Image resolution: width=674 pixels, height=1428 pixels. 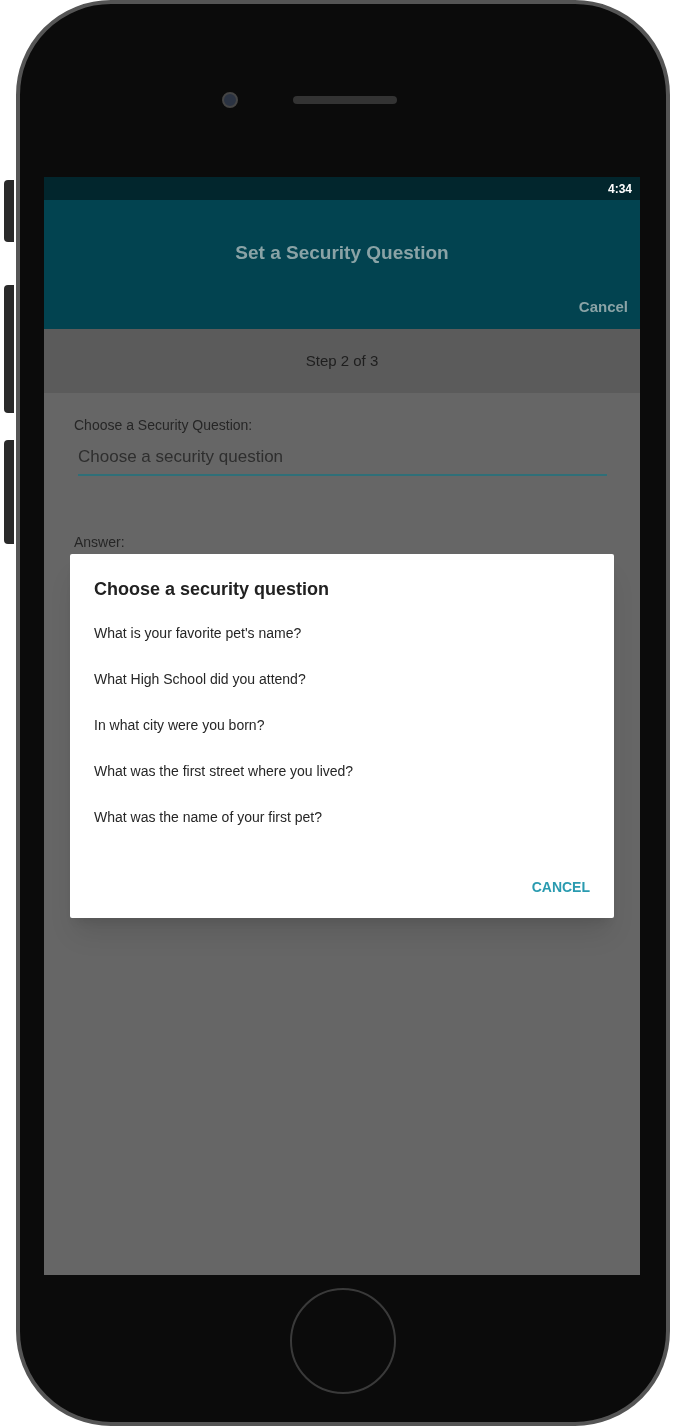 I want to click on dialog-title: Choose a security question, so click(x=212, y=589).